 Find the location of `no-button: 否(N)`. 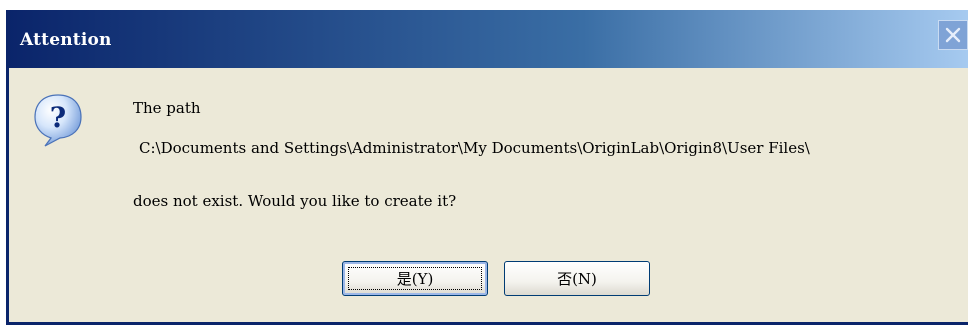

no-button: 否(N) is located at coordinates (577, 278).